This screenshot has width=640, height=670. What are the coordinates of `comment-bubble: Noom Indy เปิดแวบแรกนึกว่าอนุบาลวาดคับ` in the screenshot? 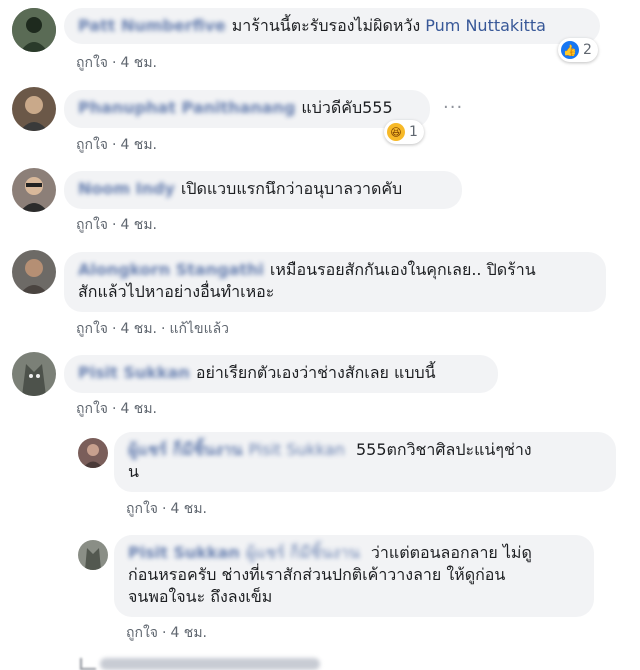 It's located at (263, 190).